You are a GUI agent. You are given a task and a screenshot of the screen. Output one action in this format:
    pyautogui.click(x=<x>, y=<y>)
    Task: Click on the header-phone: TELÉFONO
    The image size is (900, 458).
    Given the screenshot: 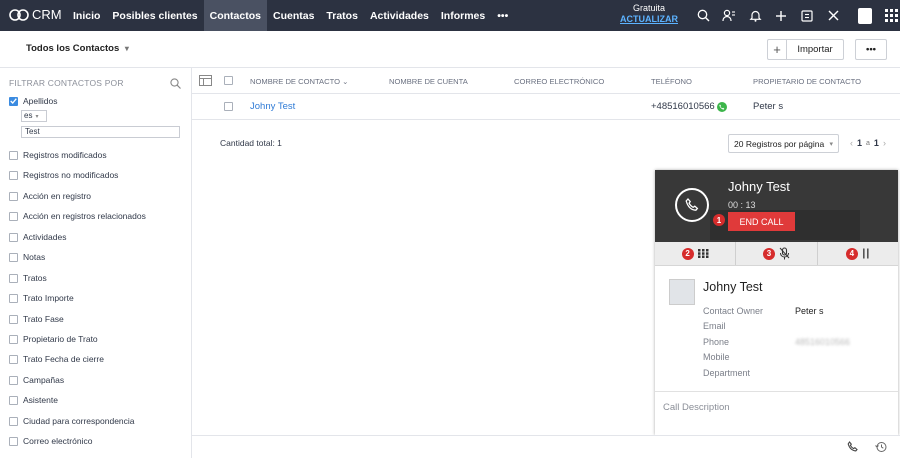 What is the action you would take?
    pyautogui.click(x=671, y=81)
    